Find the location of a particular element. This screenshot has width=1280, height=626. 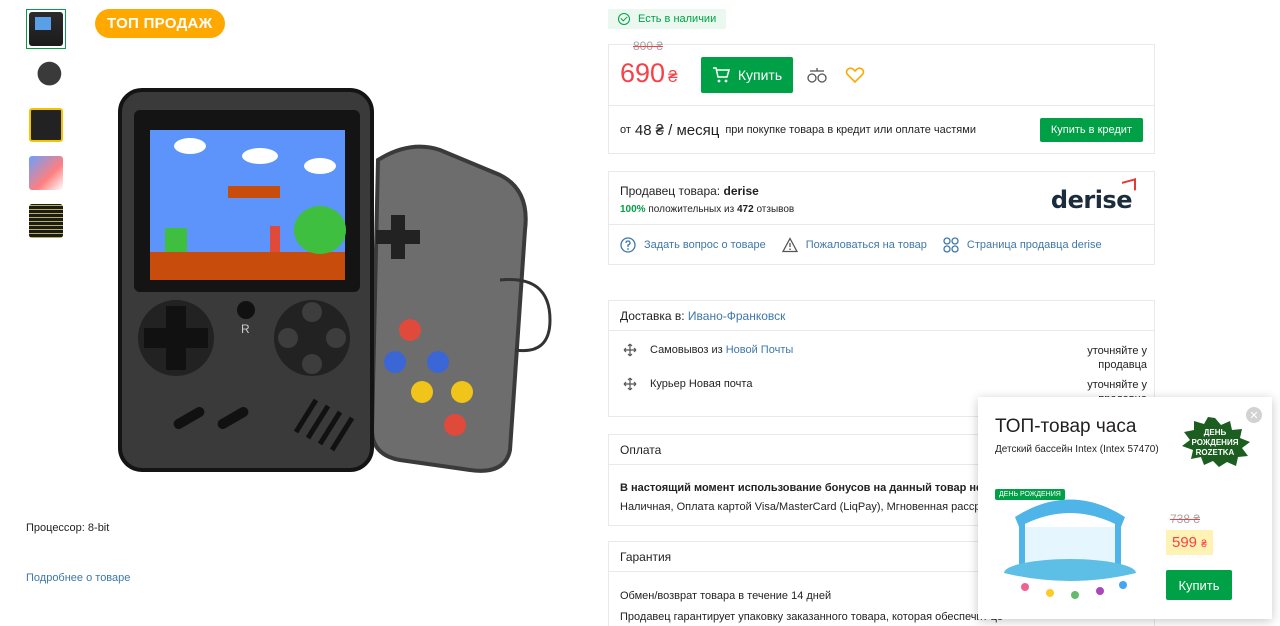

seller-rating-tail: отзывов is located at coordinates (775, 209).